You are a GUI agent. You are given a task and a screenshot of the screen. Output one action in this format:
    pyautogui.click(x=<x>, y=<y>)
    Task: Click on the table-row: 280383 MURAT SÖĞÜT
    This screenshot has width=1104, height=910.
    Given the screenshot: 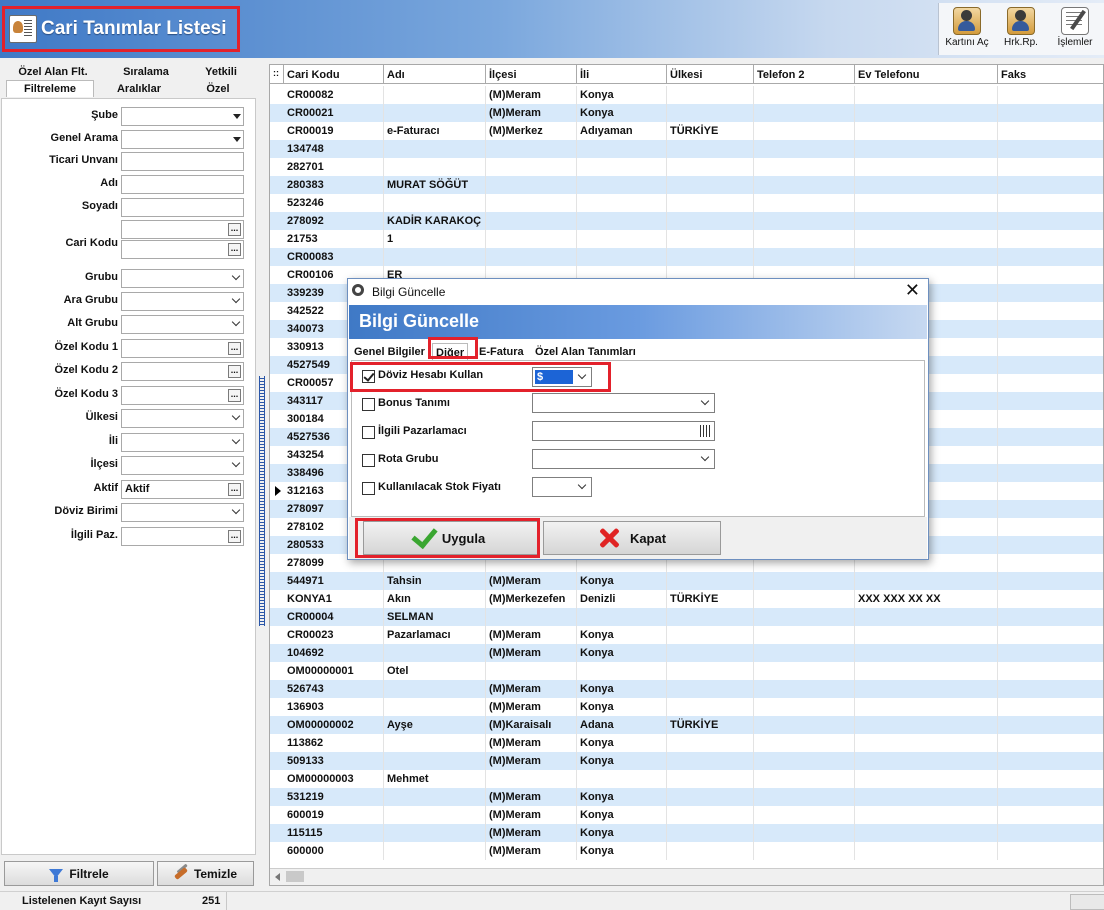 What is the action you would take?
    pyautogui.click(x=686, y=185)
    